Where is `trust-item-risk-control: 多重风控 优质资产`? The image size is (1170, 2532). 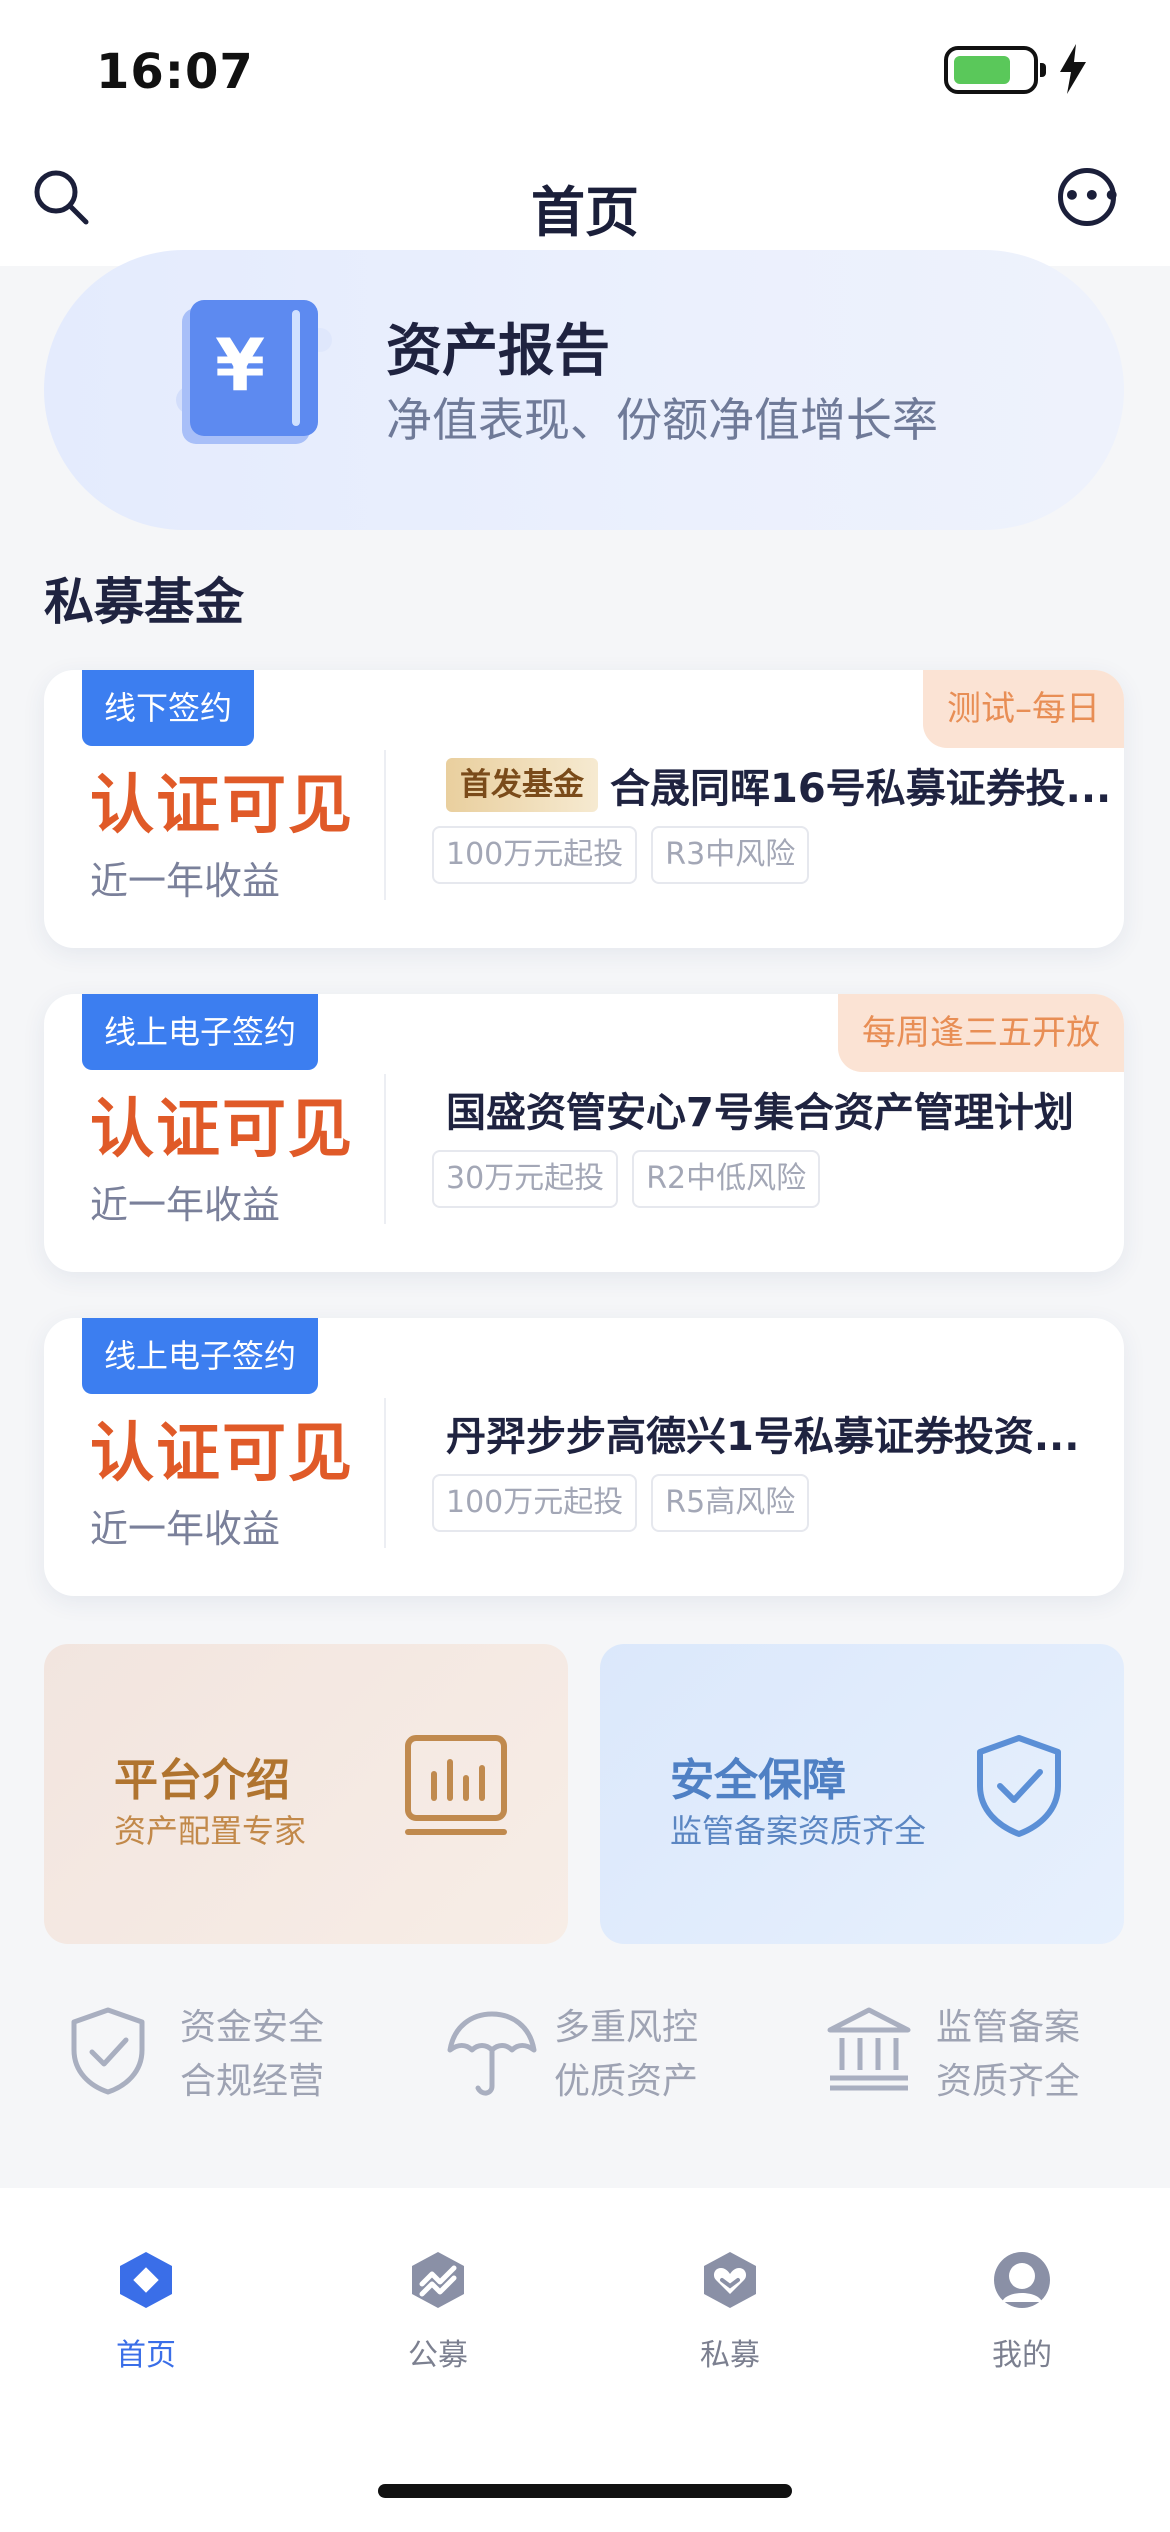
trust-item-risk-control: 多重风控 优质资产 is located at coordinates (639, 2056).